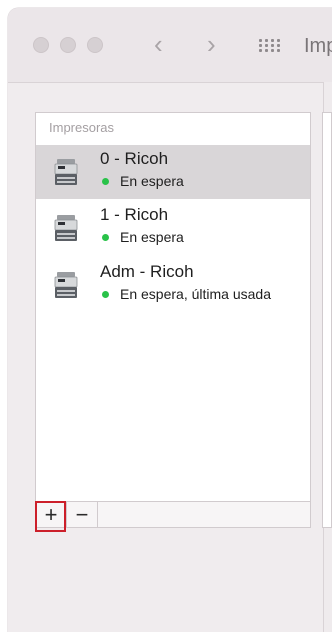 The width and height of the screenshot is (332, 632). I want to click on printer-list-header: Impresoras, so click(82, 127).